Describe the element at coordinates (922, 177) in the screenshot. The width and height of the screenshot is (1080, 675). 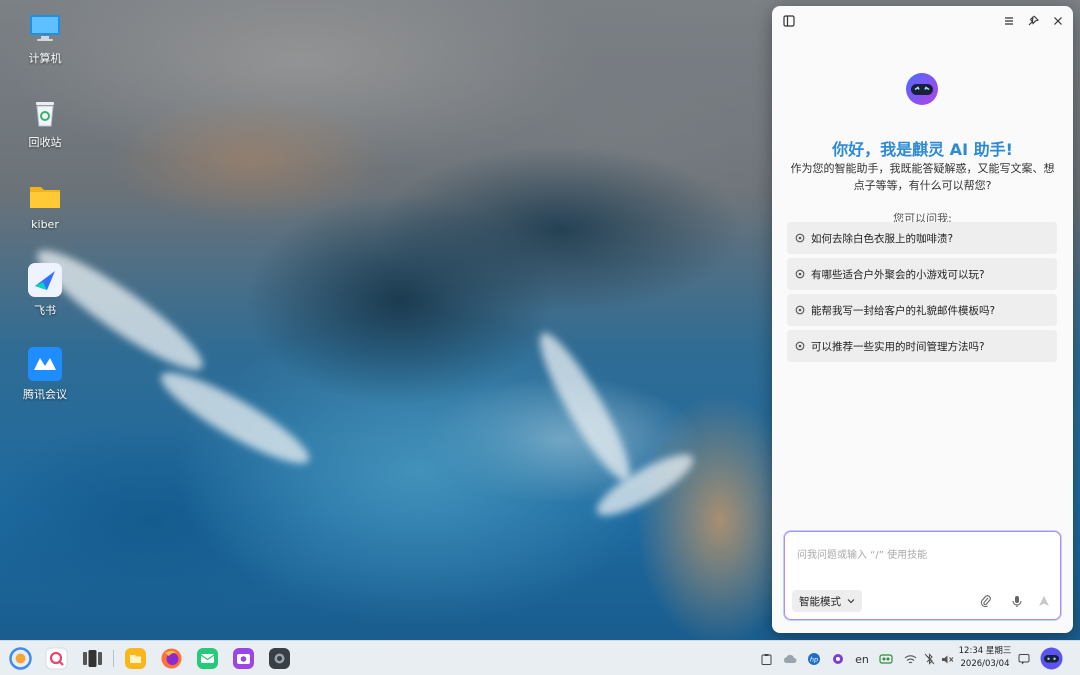
I see `assistant-intro: 作为您的智能助手，我既能答疑解惑，又能写文案、想点子等等，有什么可以帮您?` at that location.